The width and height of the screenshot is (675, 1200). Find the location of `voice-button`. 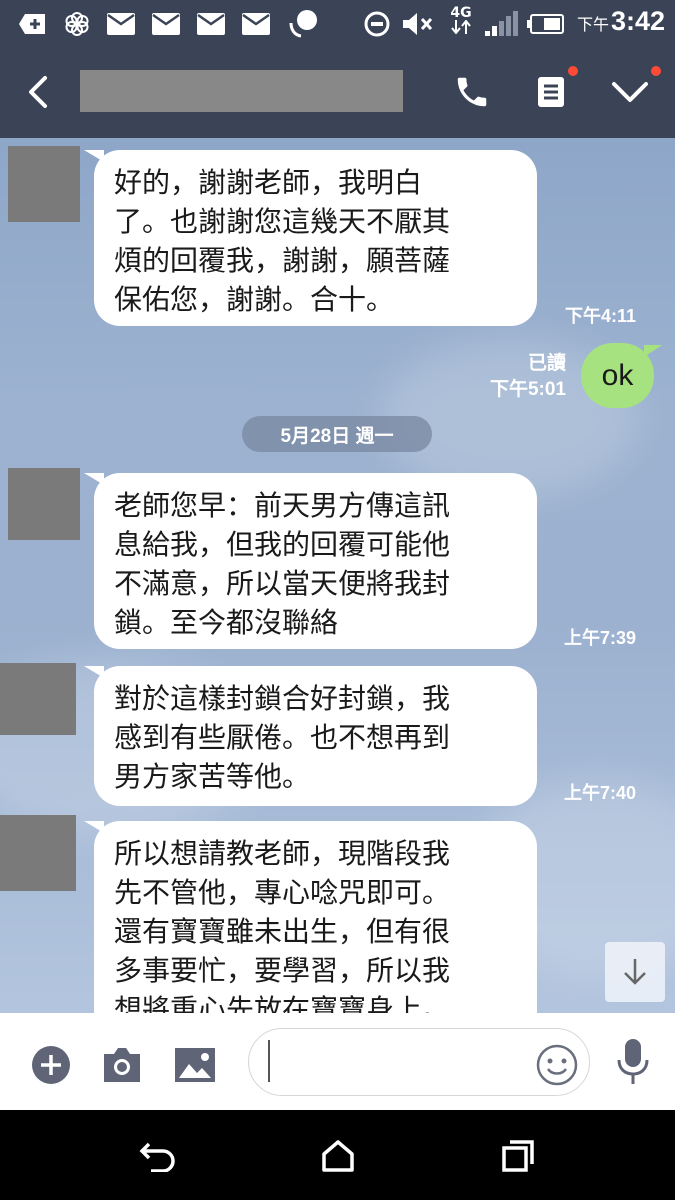

voice-button is located at coordinates (633, 1062).